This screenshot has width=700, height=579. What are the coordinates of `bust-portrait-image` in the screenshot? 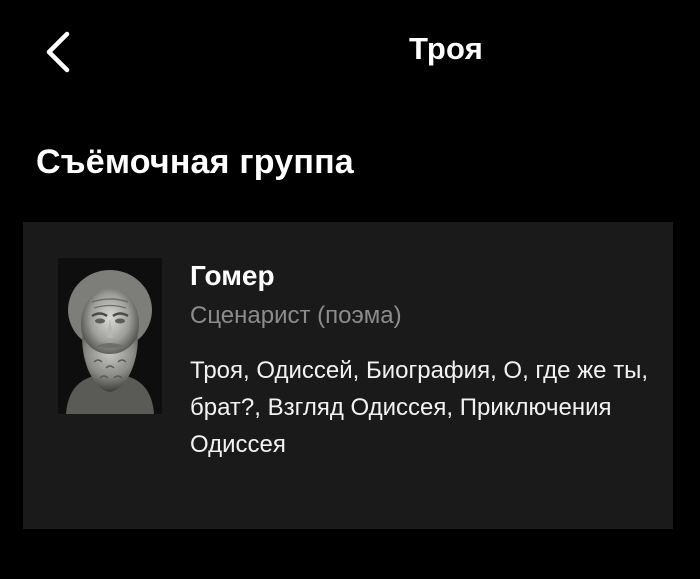 It's located at (110, 336).